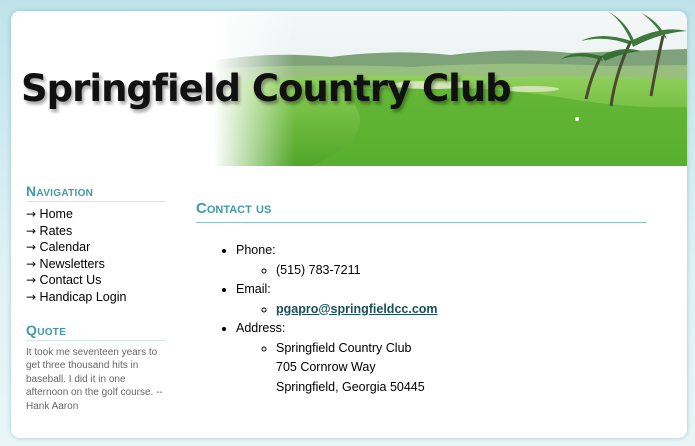 The width and height of the screenshot is (695, 446). I want to click on address-line-2: 705 Cornrow Way, so click(326, 367).